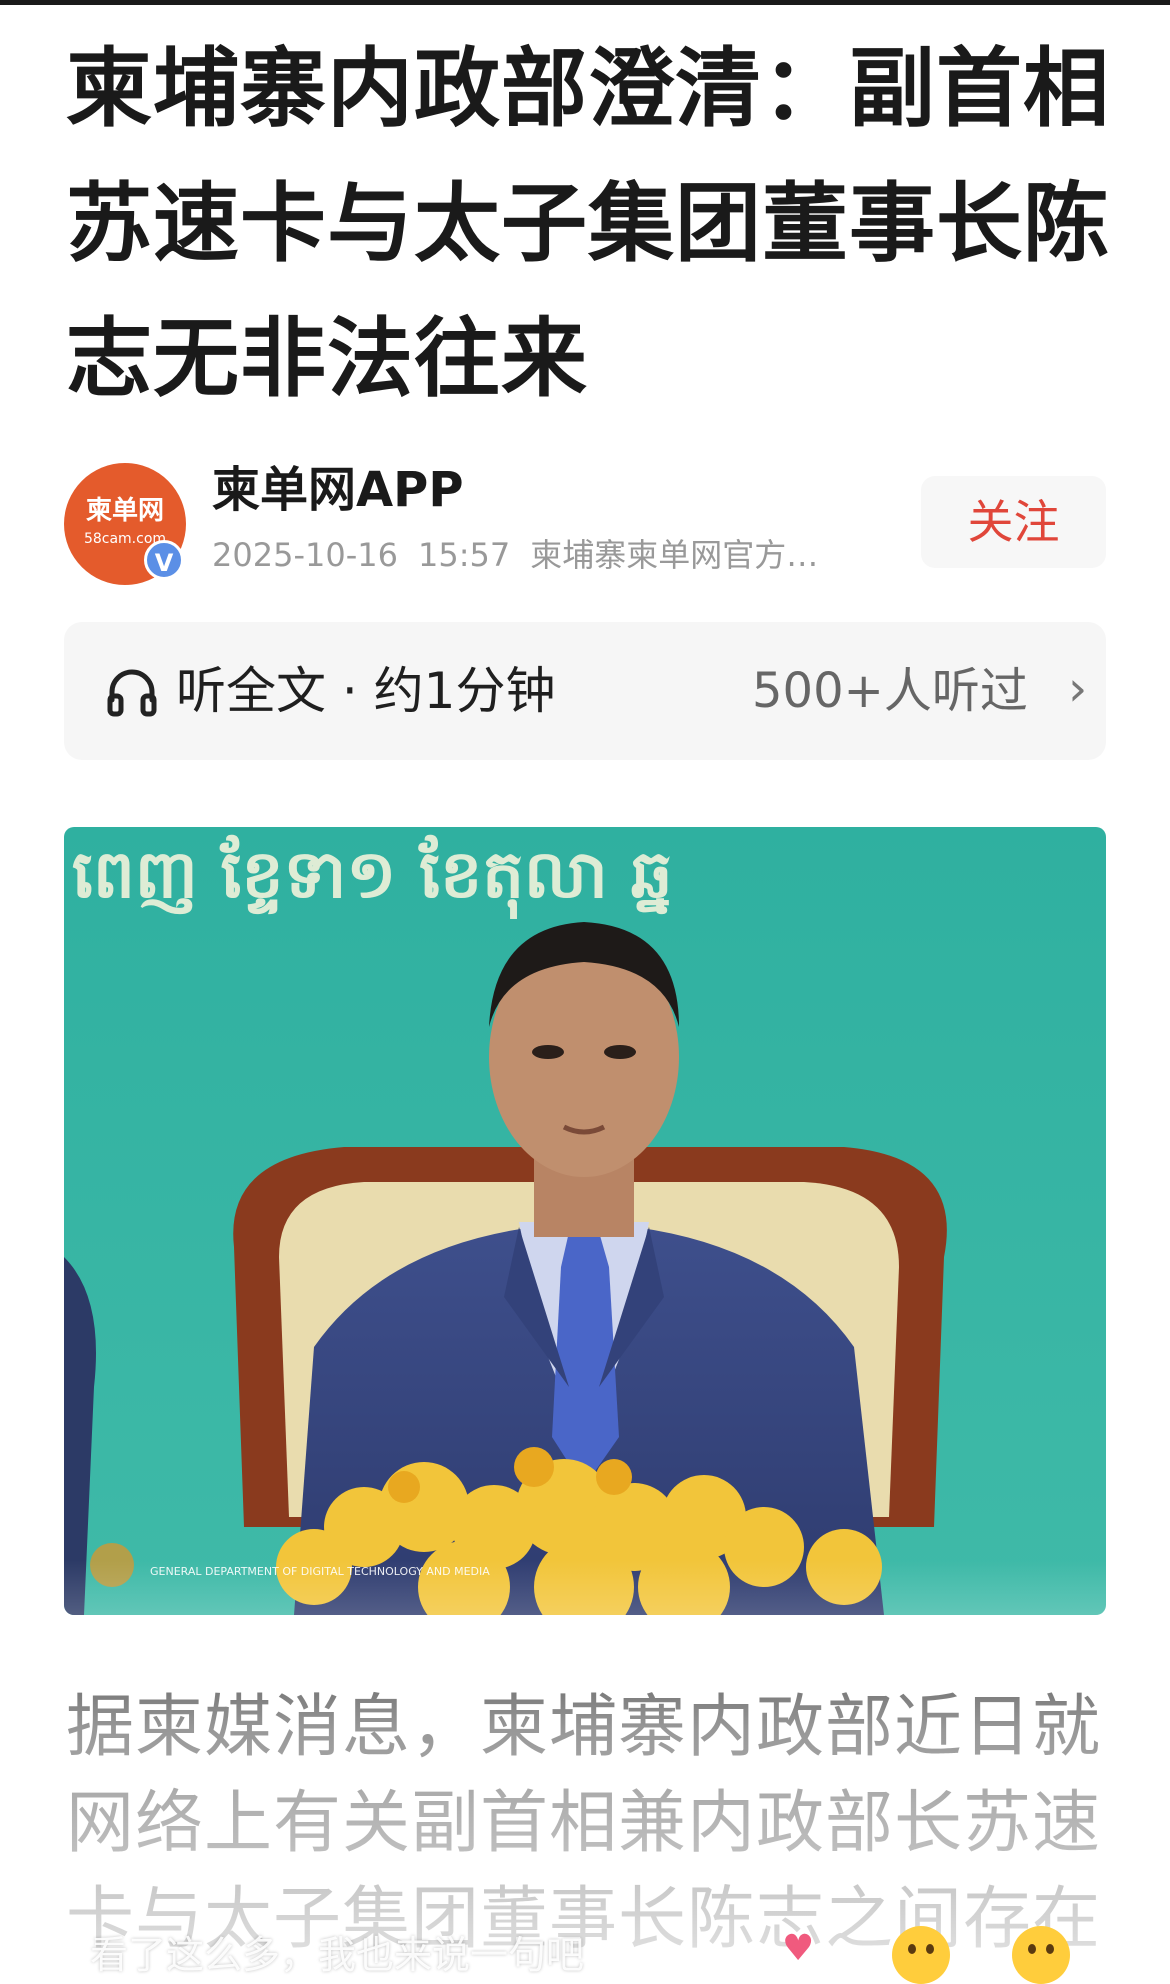 This screenshot has height=1984, width=1170. I want to click on publish-date: 2025-10-16, so click(305, 555).